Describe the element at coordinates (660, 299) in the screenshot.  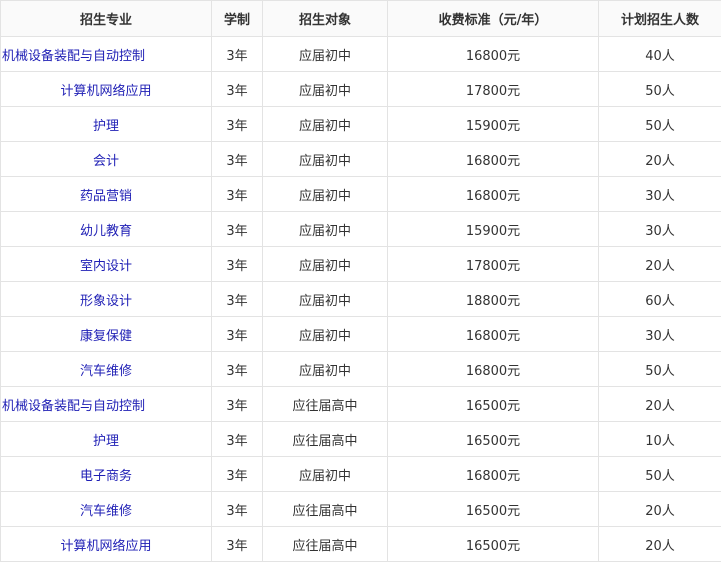
I see `cell-quota: 60人` at that location.